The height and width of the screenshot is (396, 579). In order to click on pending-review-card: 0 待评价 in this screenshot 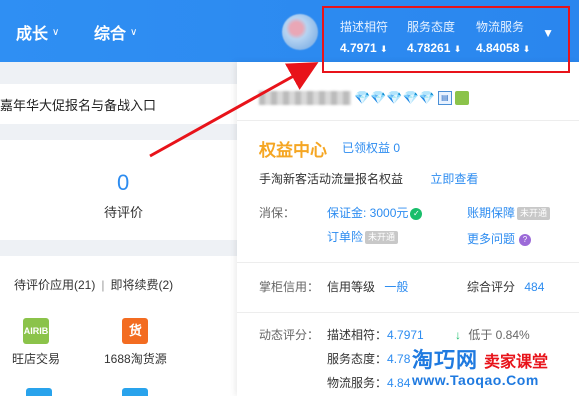, I will do `click(118, 190)`.